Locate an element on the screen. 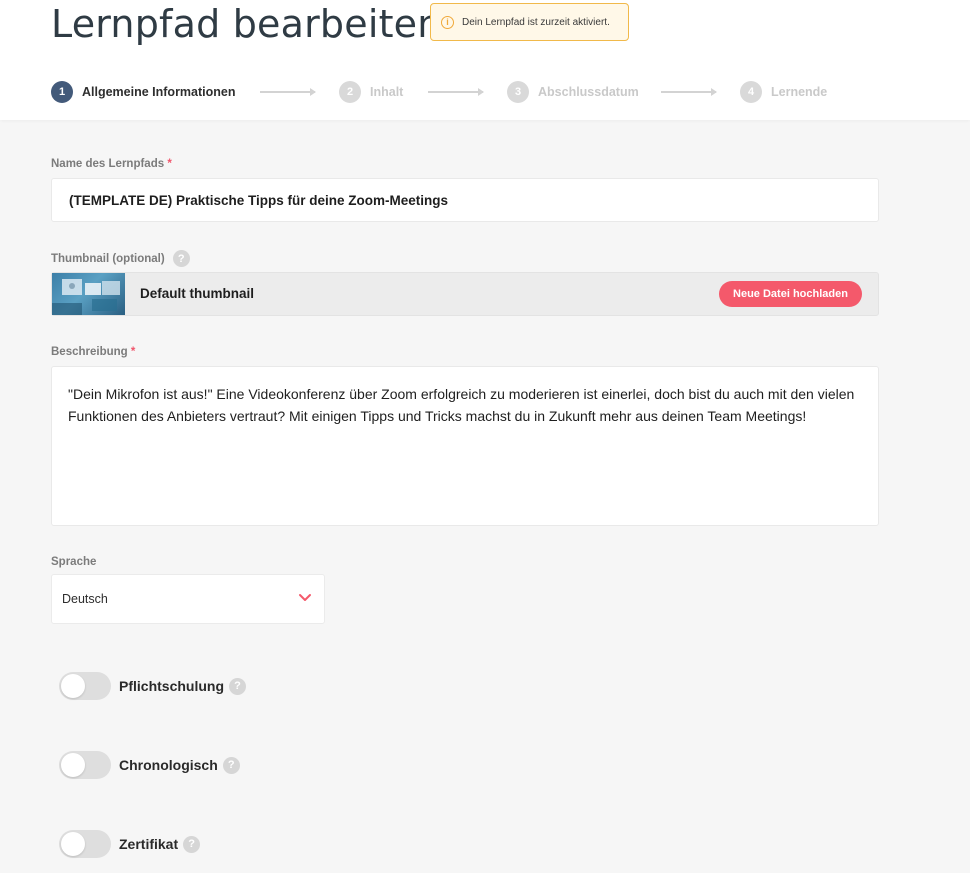 The height and width of the screenshot is (873, 970). pflichtschulung-toggle is located at coordinates (85, 686).